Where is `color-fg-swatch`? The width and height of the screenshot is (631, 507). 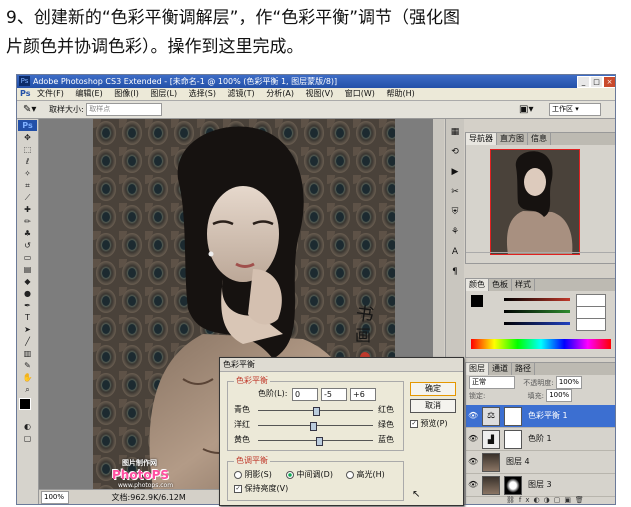 color-fg-swatch is located at coordinates (477, 301).